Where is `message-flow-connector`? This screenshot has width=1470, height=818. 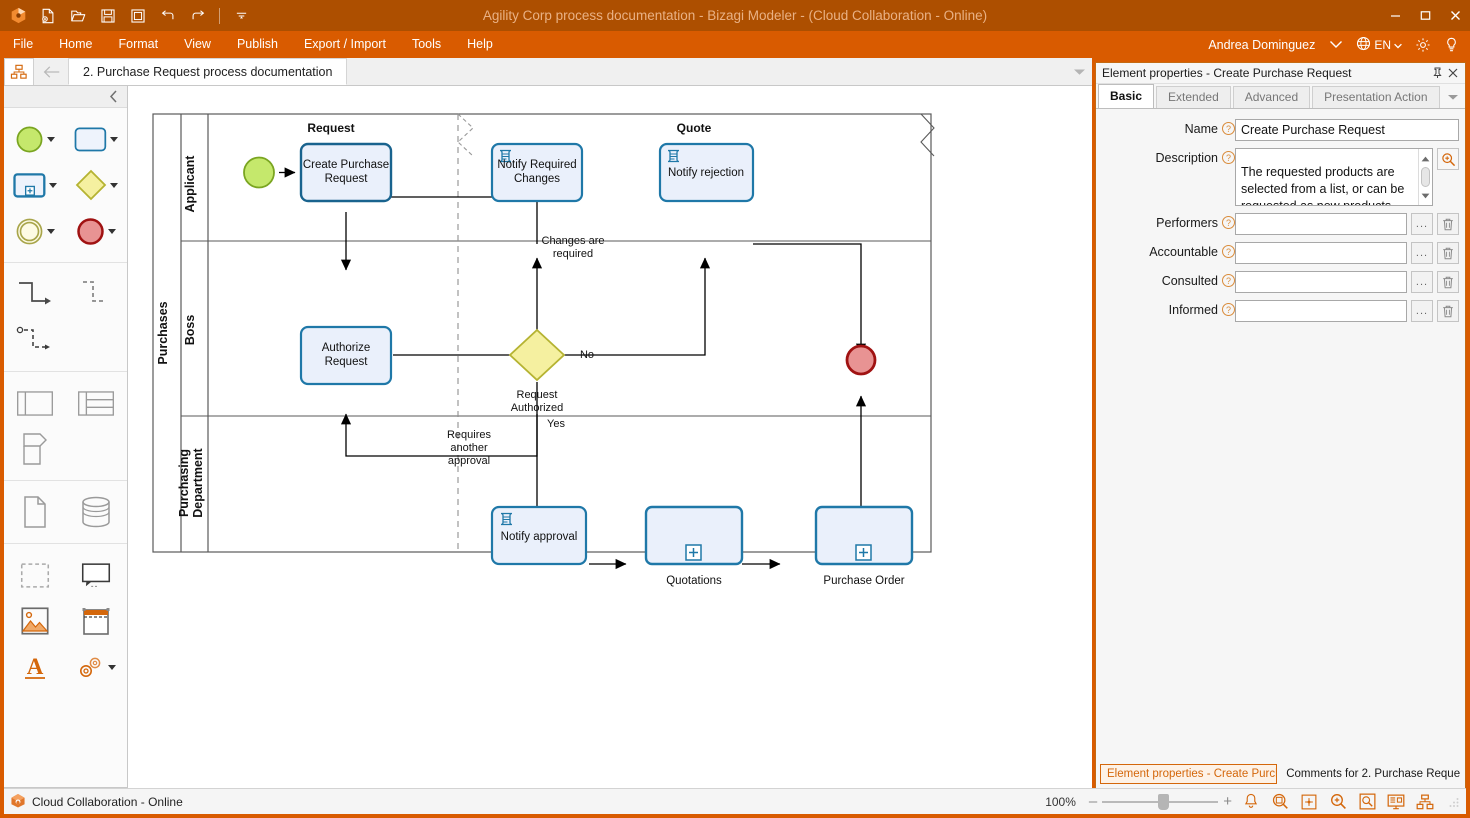
message-flow-connector is located at coordinates (97, 294).